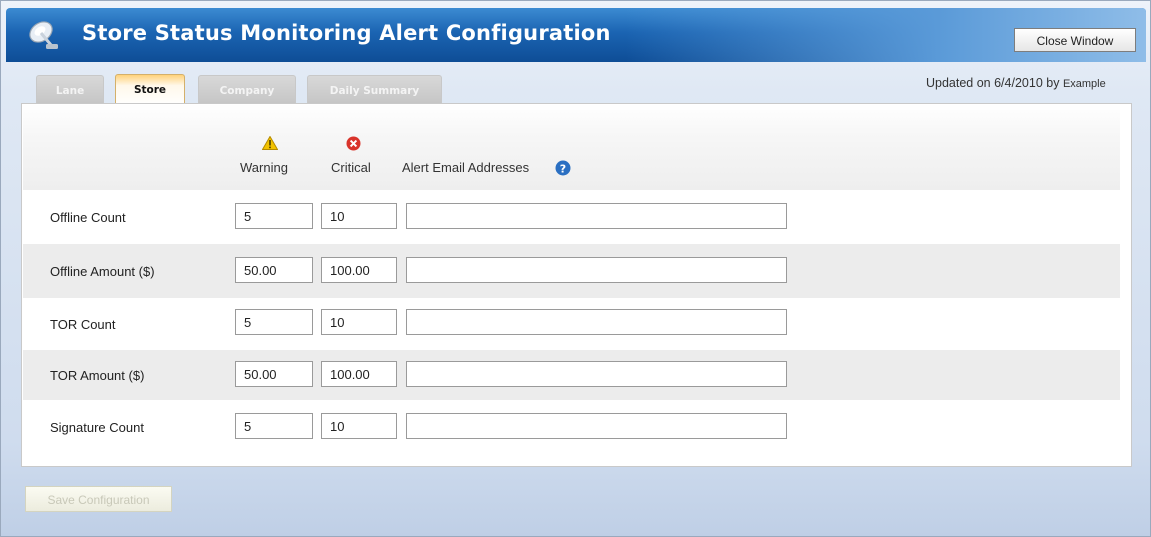 This screenshot has height=537, width=1151. I want to click on help-question-icon: ?, so click(563, 168).